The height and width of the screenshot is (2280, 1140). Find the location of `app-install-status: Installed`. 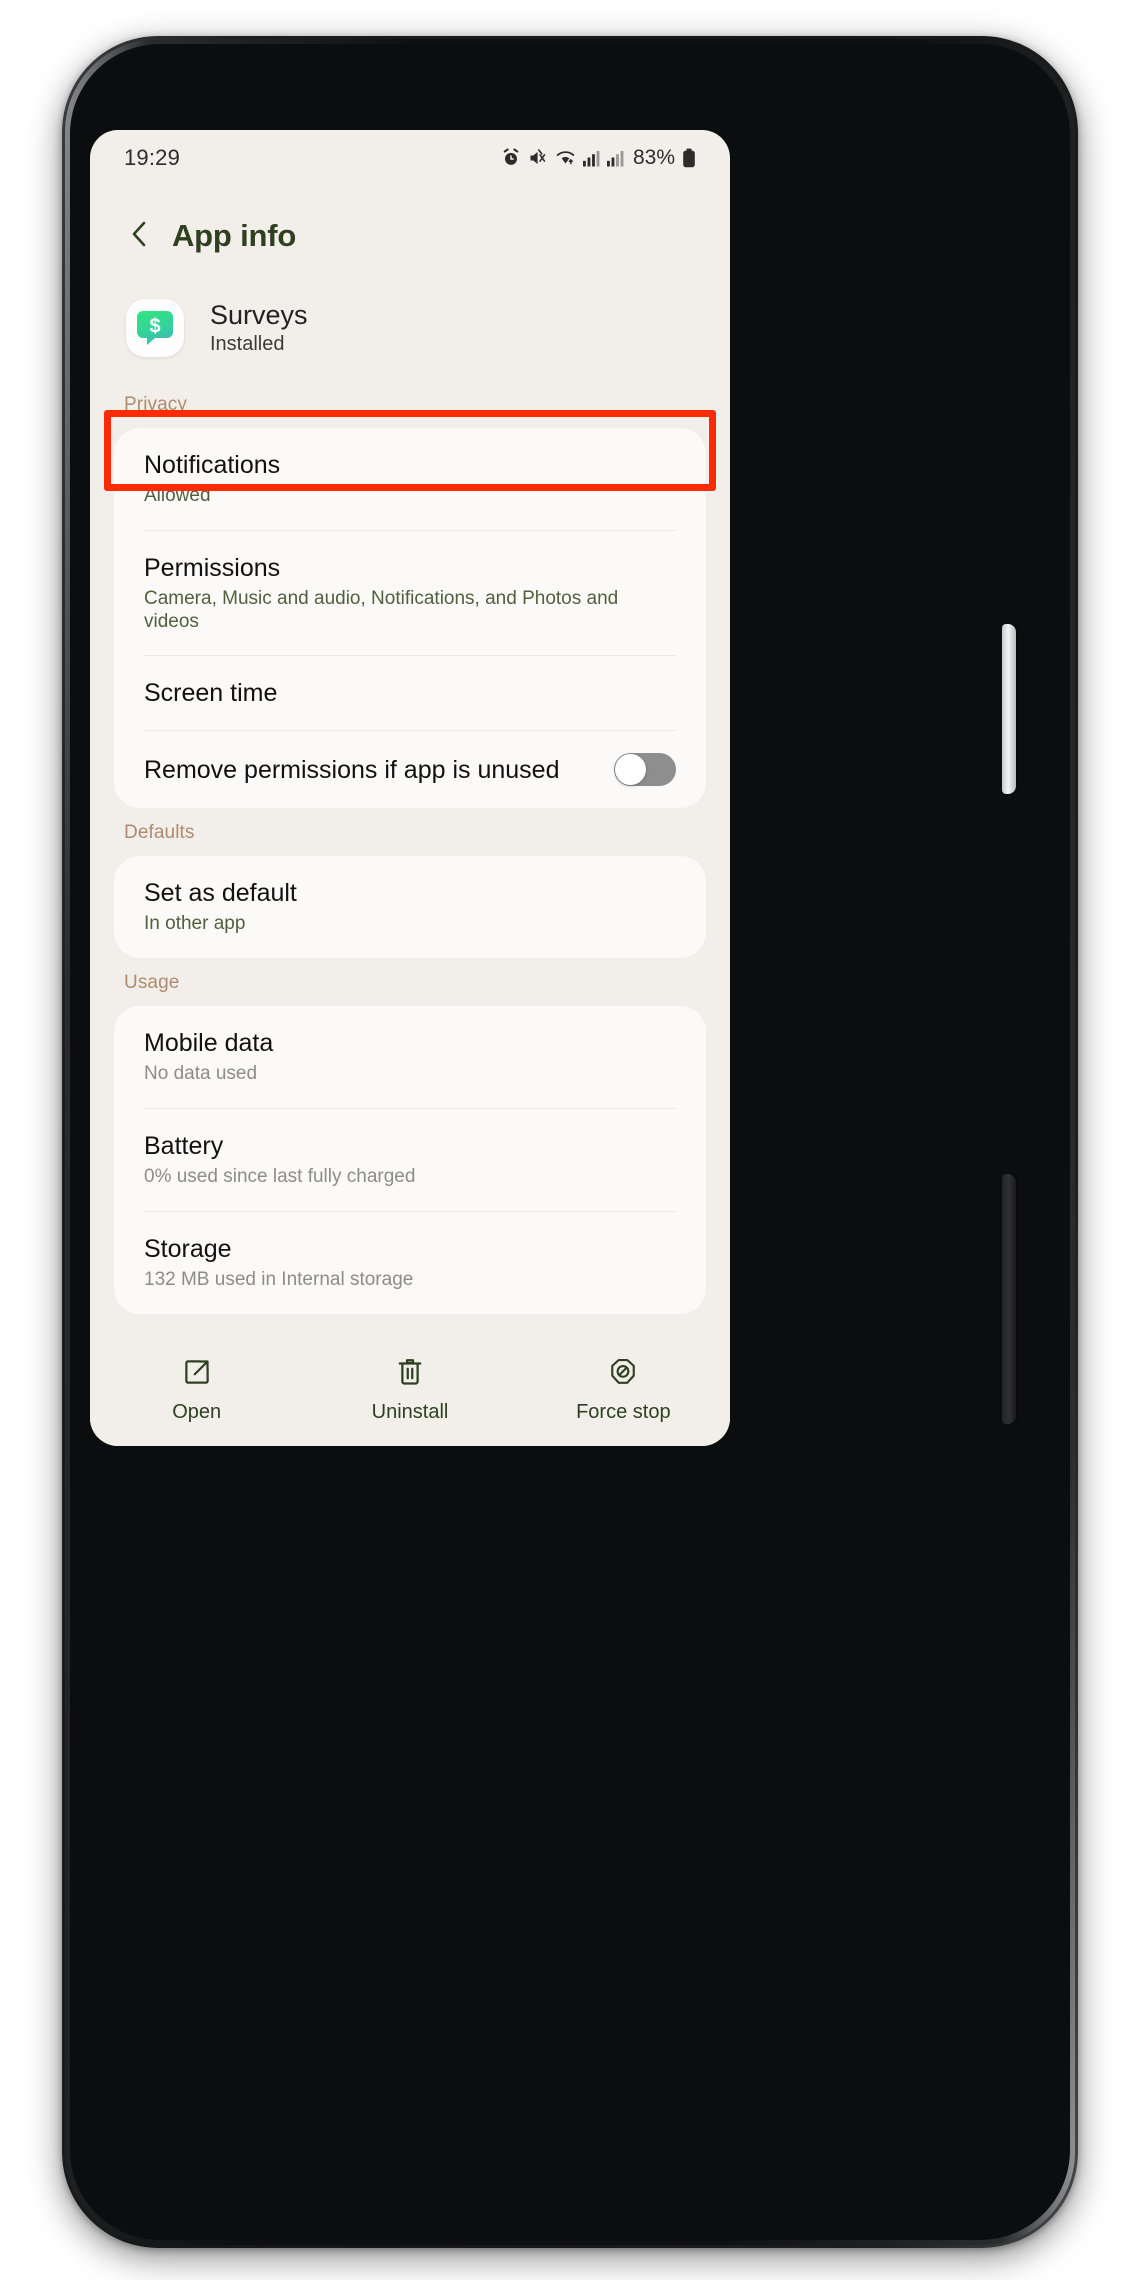

app-install-status: Installed is located at coordinates (247, 344).